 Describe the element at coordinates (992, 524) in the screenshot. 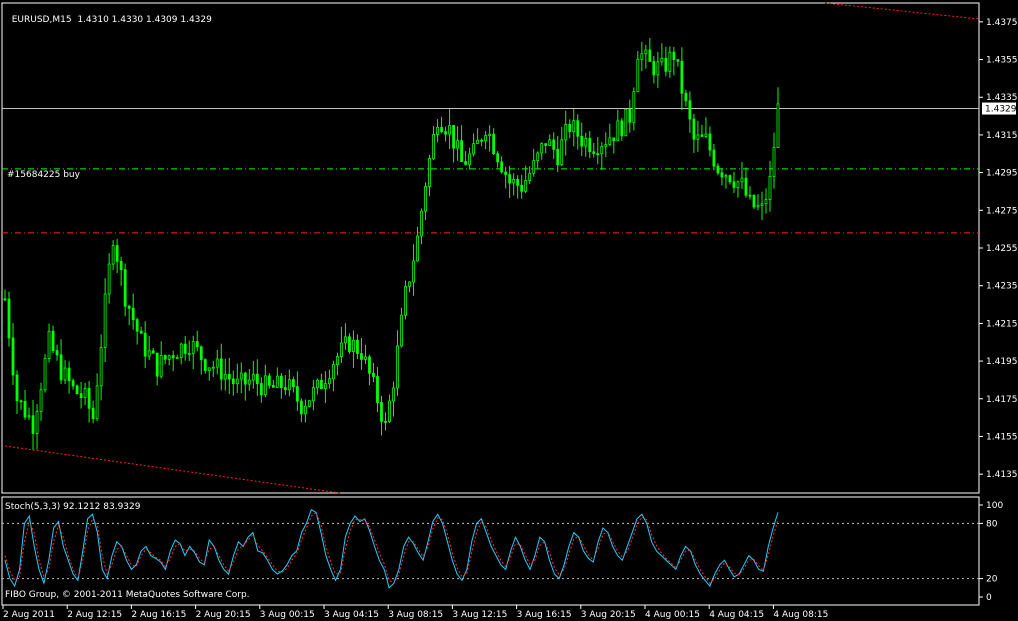

I see `stoch-tick-label: 80` at that location.